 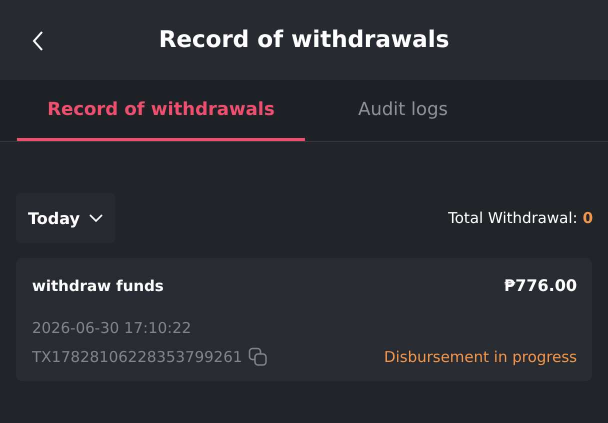 I want to click on record-title: withdraw funds, so click(x=98, y=285).